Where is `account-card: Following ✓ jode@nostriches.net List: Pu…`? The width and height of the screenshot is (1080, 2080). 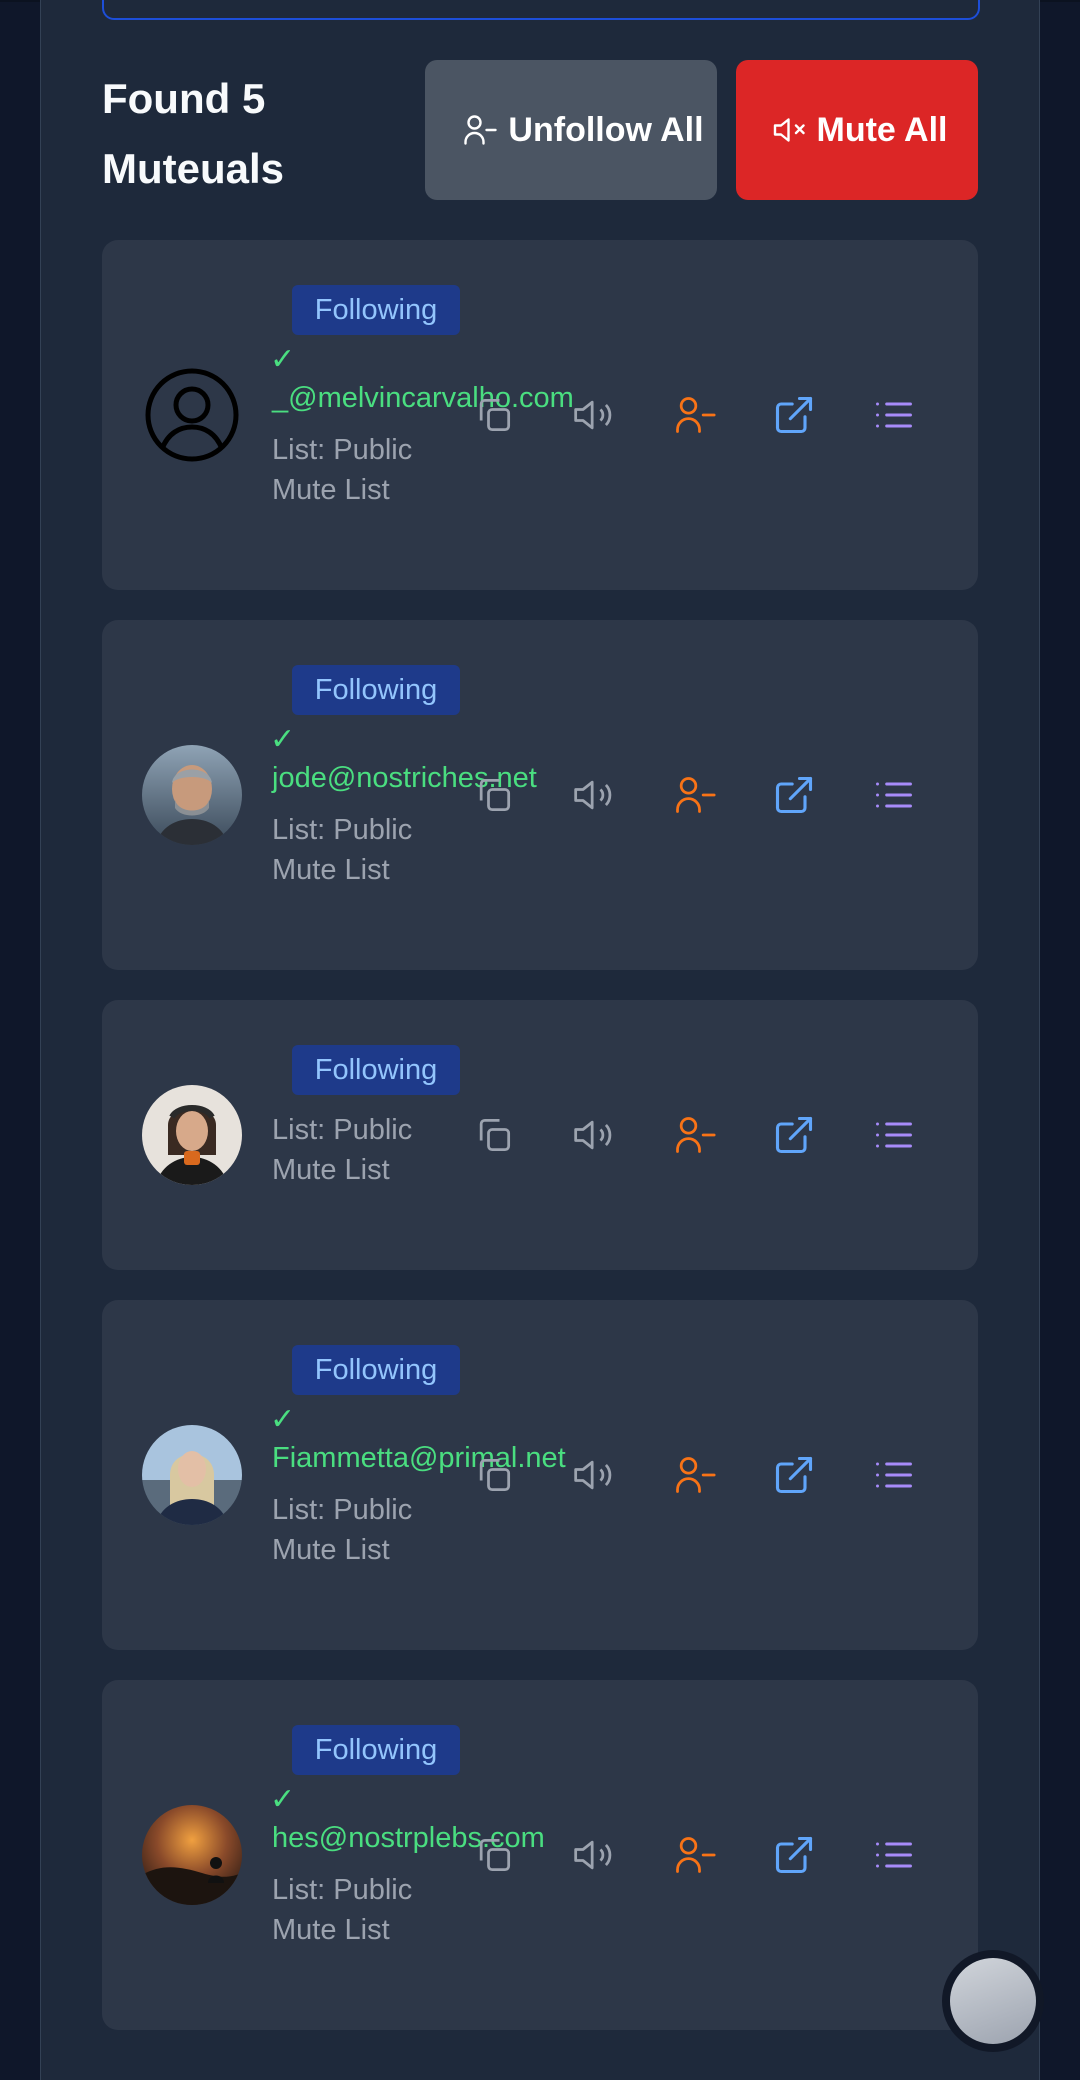
account-card: Following ✓ jode@nostriches.net List: Pu… is located at coordinates (540, 795).